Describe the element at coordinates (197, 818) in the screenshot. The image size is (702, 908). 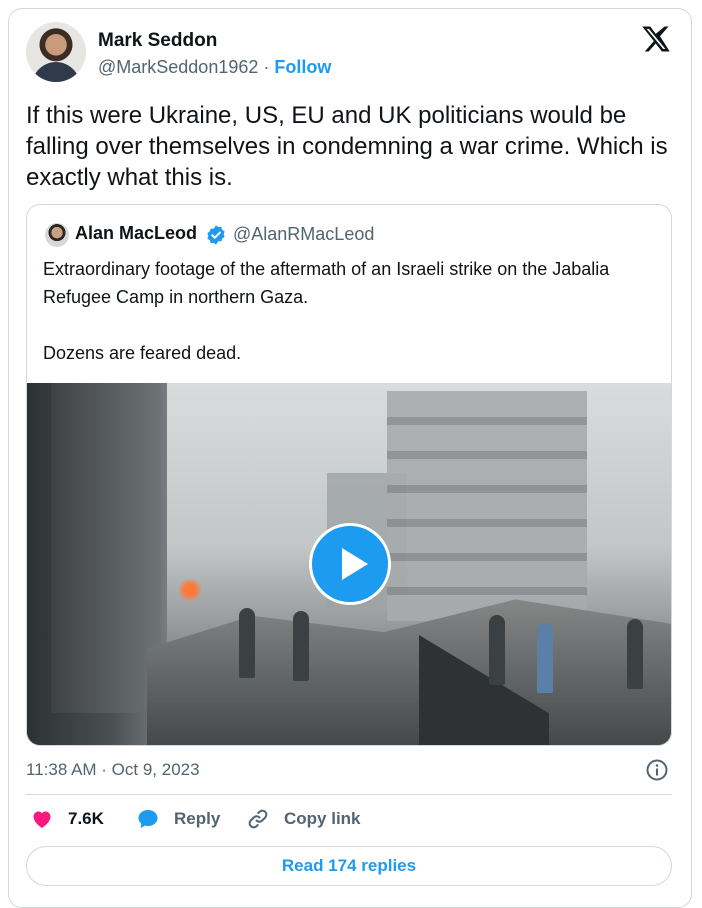
I see `reply-label: Reply` at that location.